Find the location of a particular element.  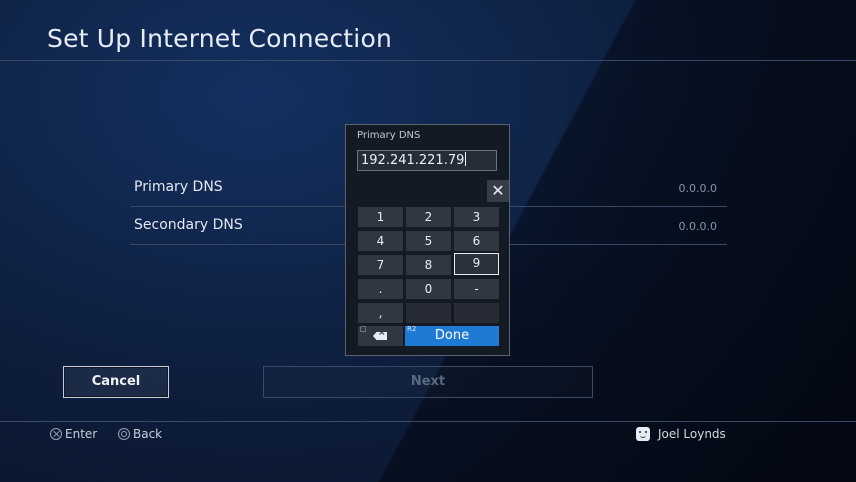

user-name: Joel Loynds is located at coordinates (692, 434).